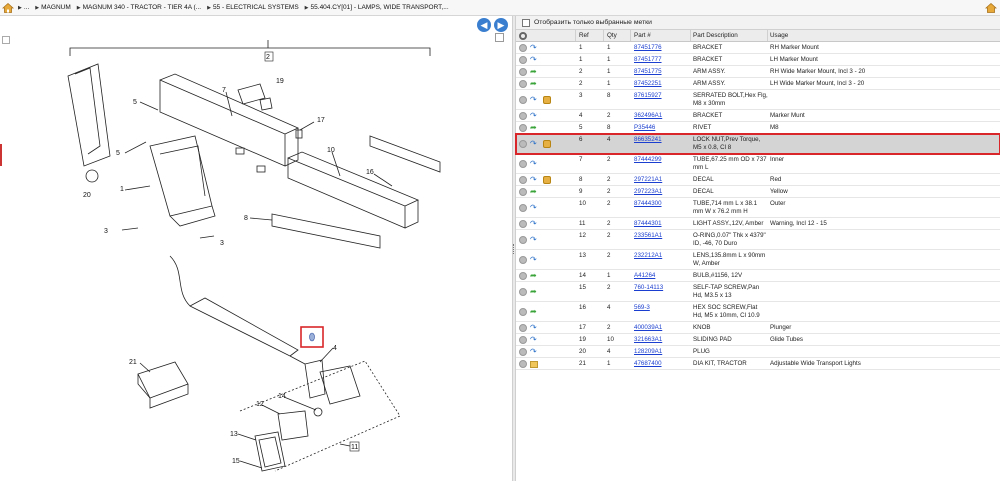  What do you see at coordinates (499, 37) in the screenshot?
I see `diagram-toggle-checkbox` at bounding box center [499, 37].